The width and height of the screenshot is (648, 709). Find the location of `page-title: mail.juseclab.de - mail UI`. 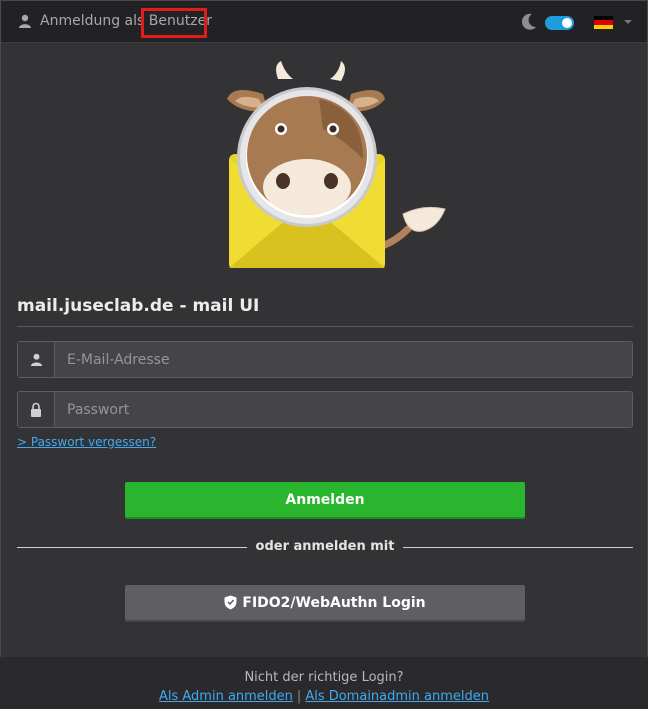

page-title: mail.juseclab.de - mail UI is located at coordinates (138, 306).